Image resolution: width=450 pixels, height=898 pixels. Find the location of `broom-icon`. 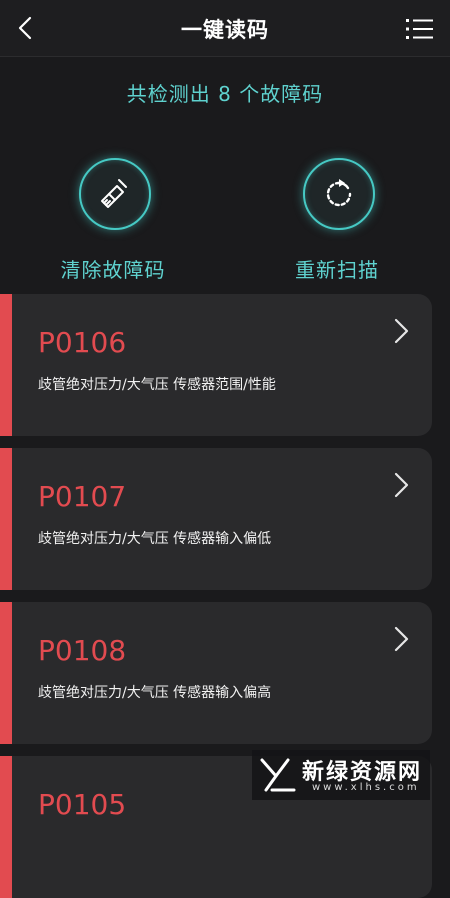

broom-icon is located at coordinates (114, 193).